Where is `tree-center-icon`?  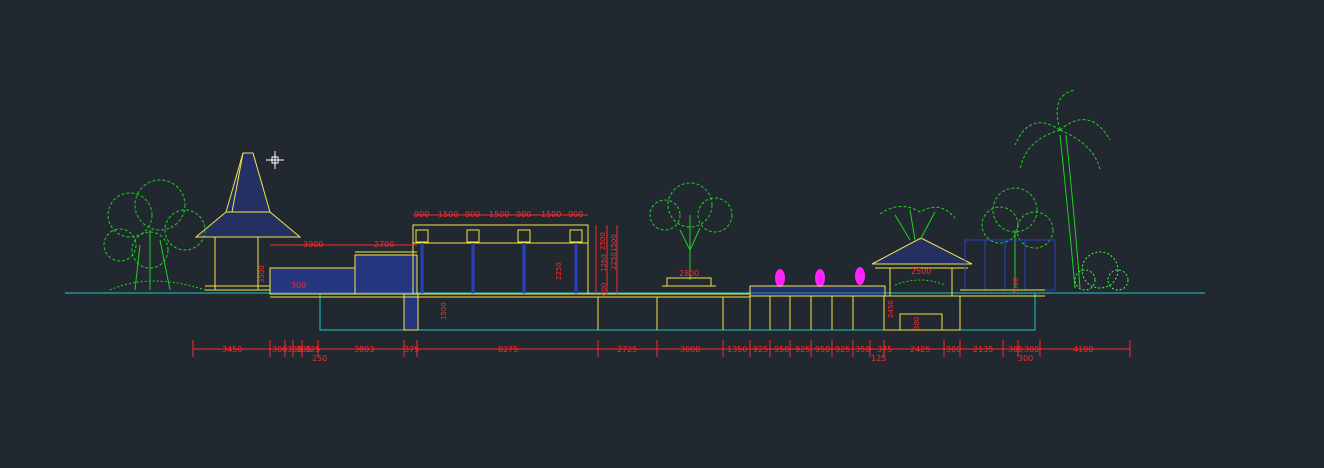 tree-center-icon is located at coordinates (691, 231).